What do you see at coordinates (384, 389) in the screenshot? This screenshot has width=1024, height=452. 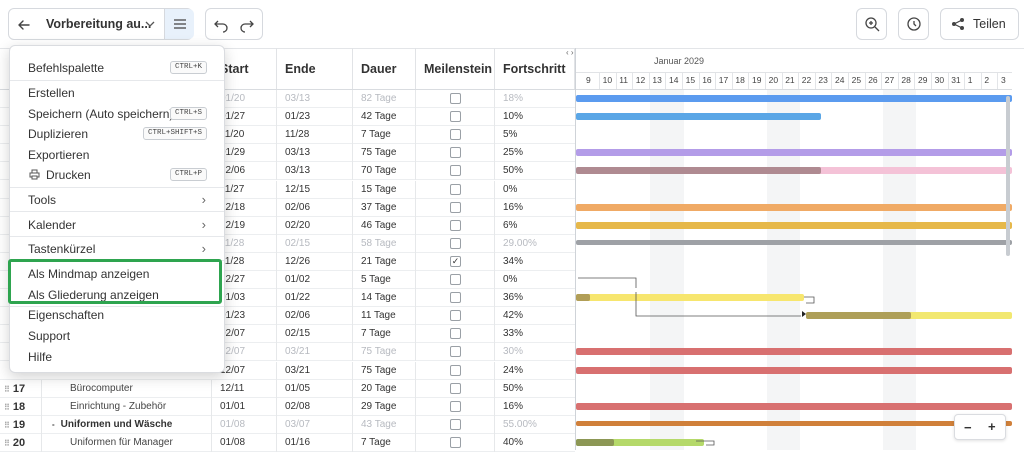 I see `duration-cell: 20 Tage` at bounding box center [384, 389].